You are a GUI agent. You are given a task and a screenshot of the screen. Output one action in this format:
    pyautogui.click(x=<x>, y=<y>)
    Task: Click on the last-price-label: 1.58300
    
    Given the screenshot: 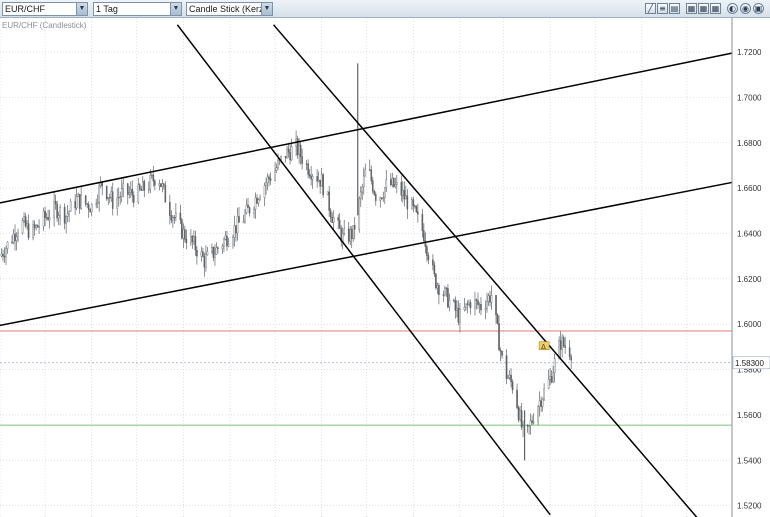 What is the action you would take?
    pyautogui.click(x=749, y=363)
    